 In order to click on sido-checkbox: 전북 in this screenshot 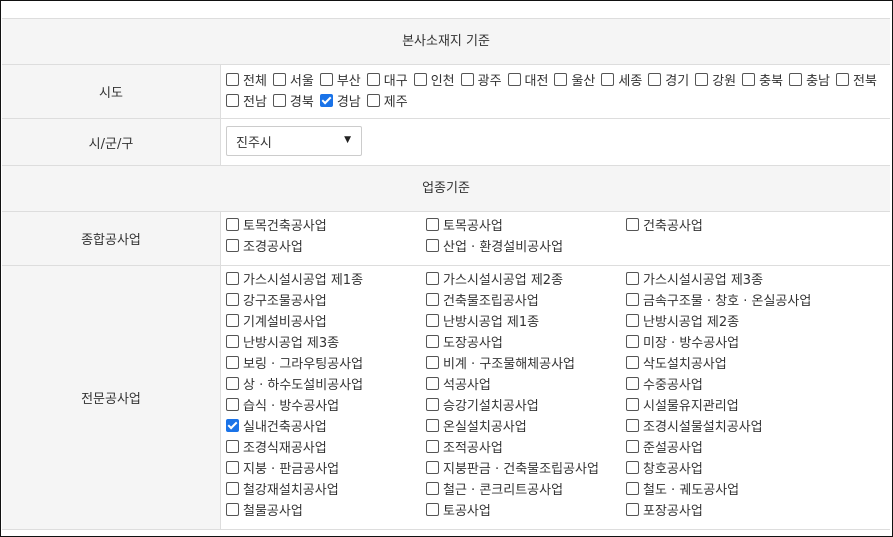, I will do `click(856, 79)`.